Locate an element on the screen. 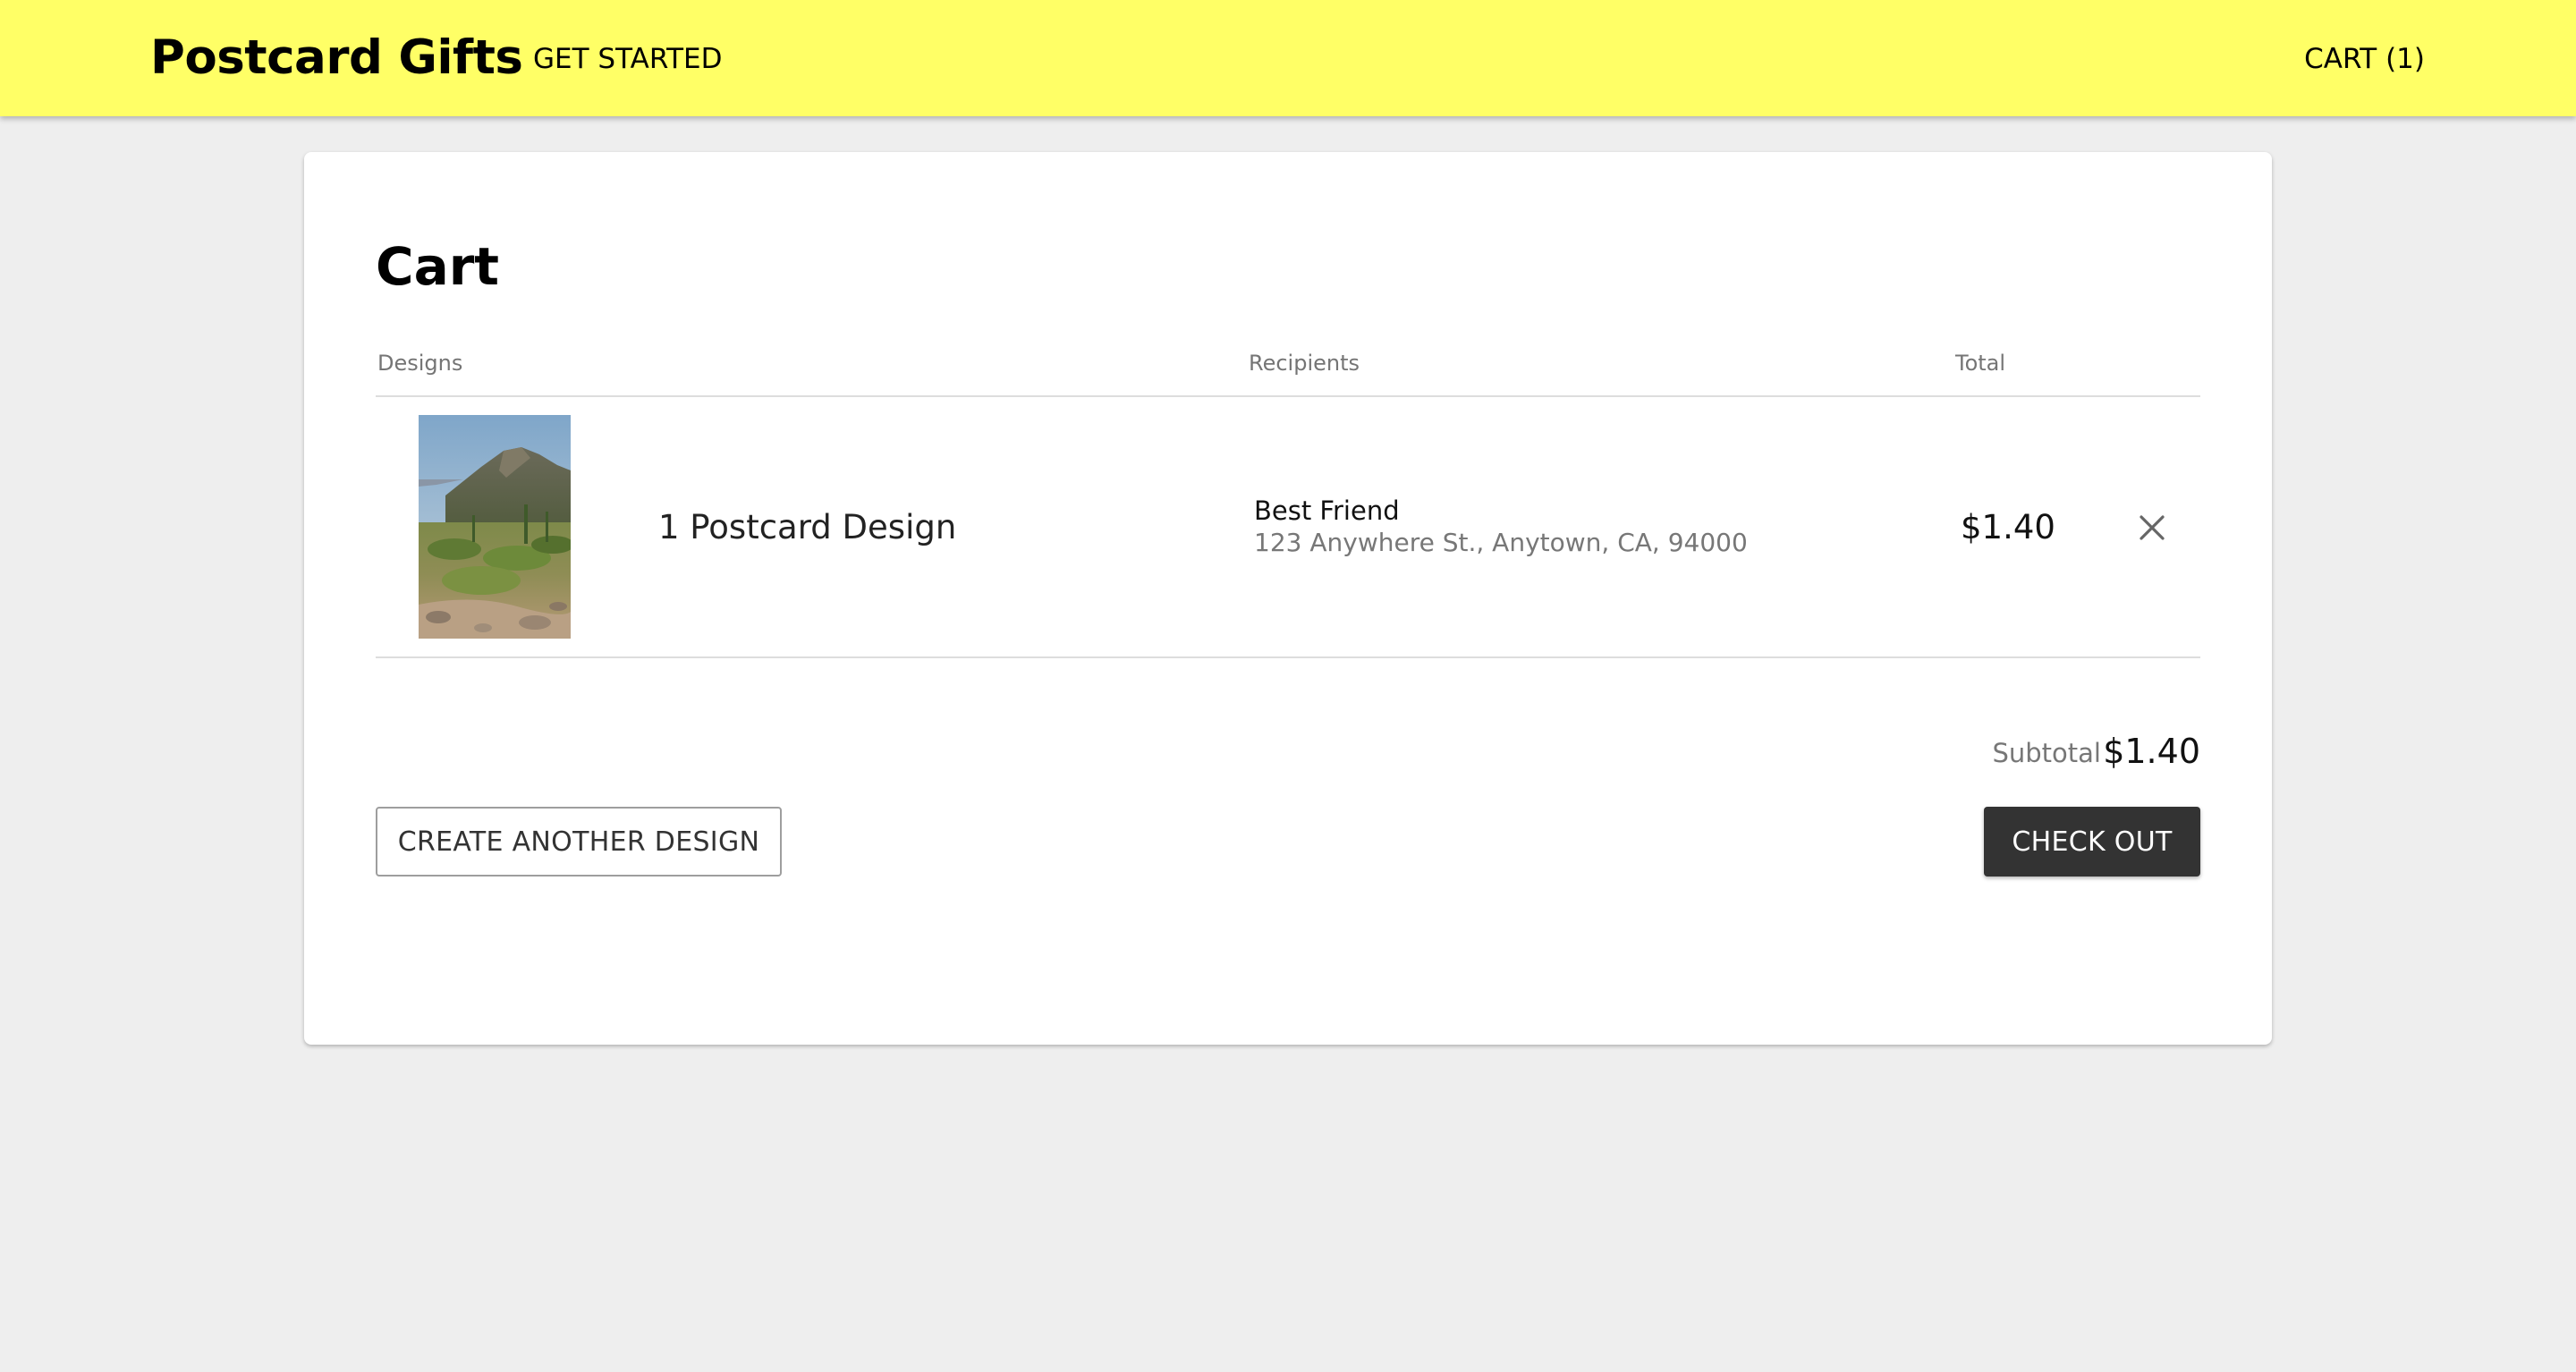 This screenshot has height=1372, width=2576. column-header-recipients: Recipients is located at coordinates (1304, 363).